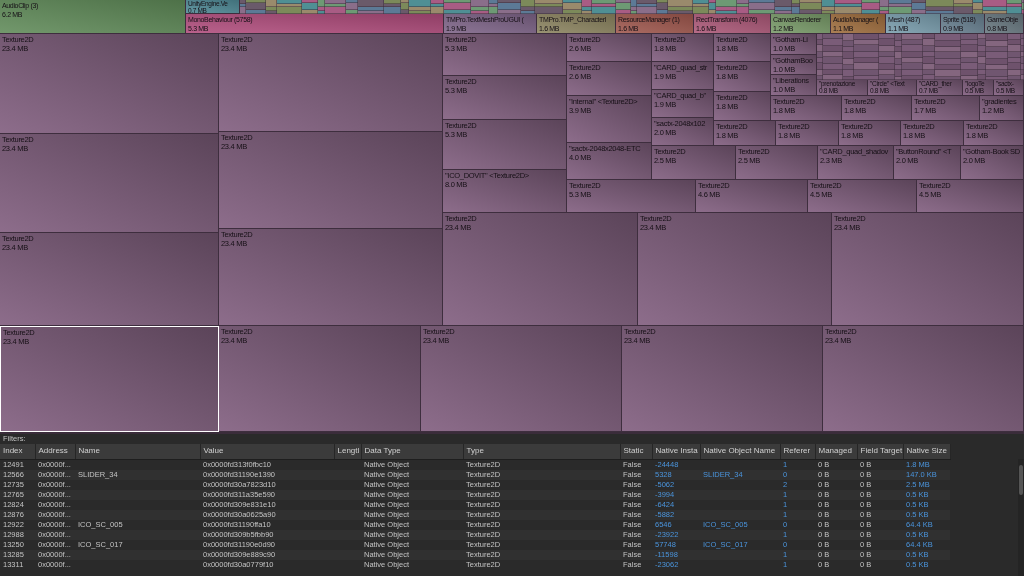 This screenshot has width=1024, height=576. I want to click on column-header: Type, so click(541, 451).